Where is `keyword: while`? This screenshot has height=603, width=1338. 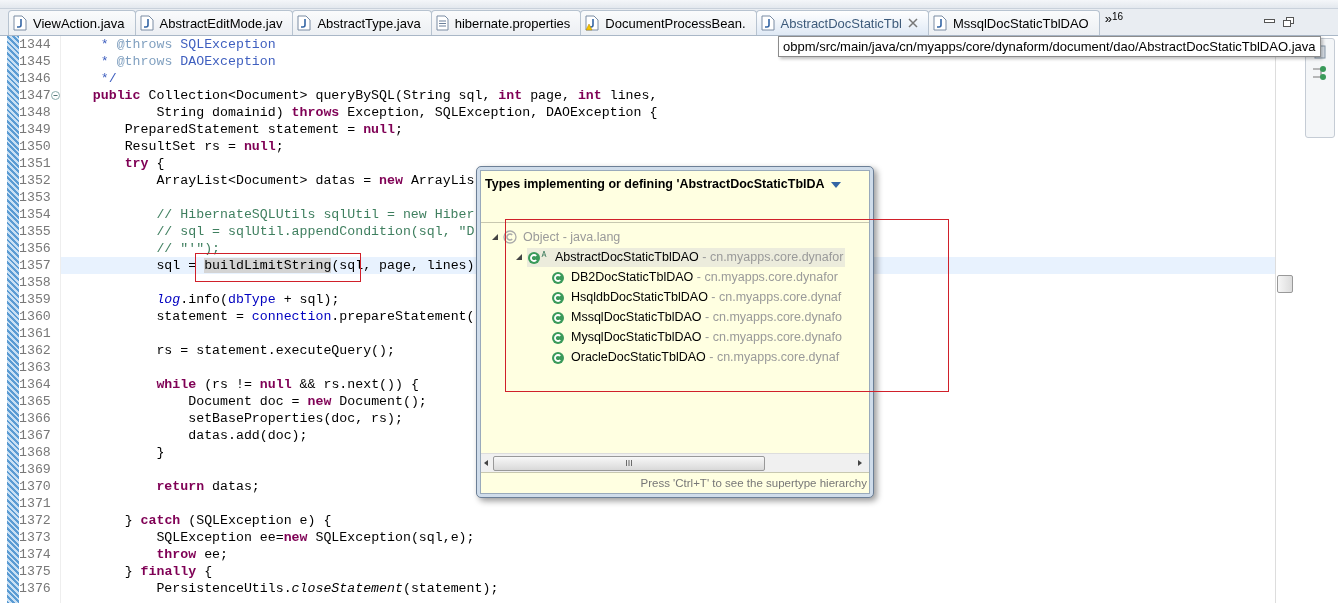
keyword: while is located at coordinates (176, 384).